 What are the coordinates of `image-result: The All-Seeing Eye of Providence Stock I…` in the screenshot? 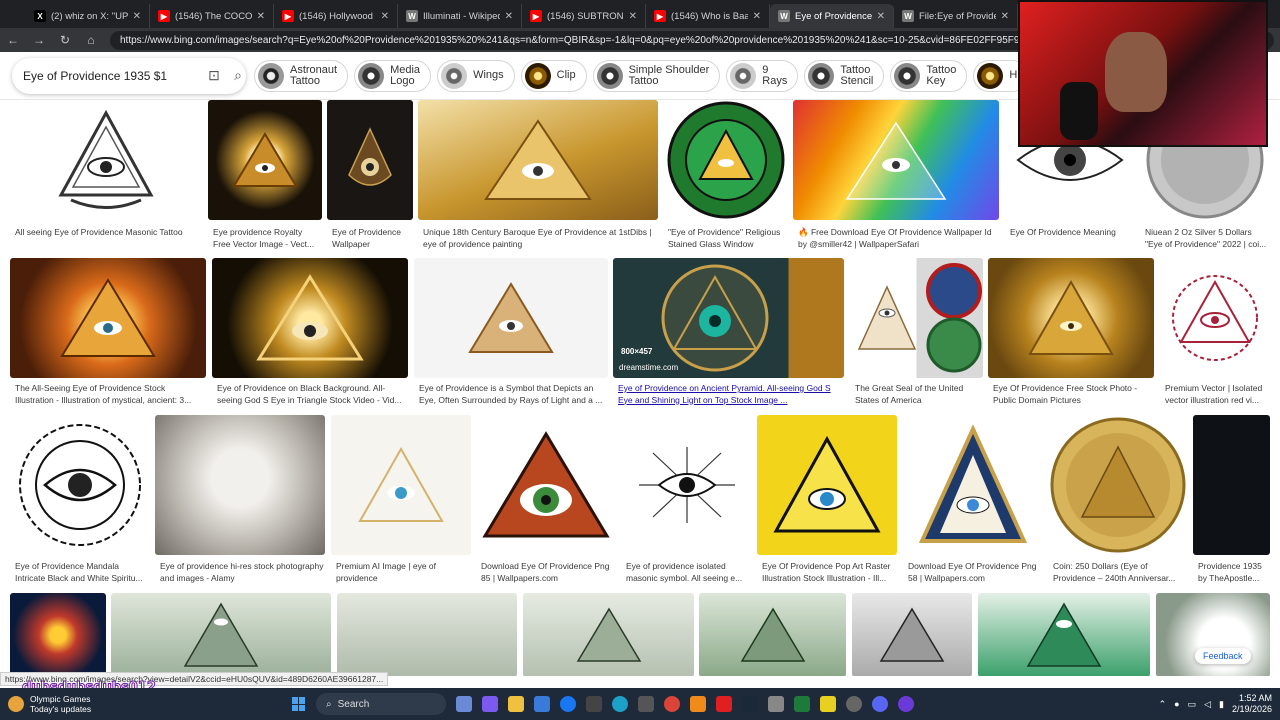 It's located at (108, 333).